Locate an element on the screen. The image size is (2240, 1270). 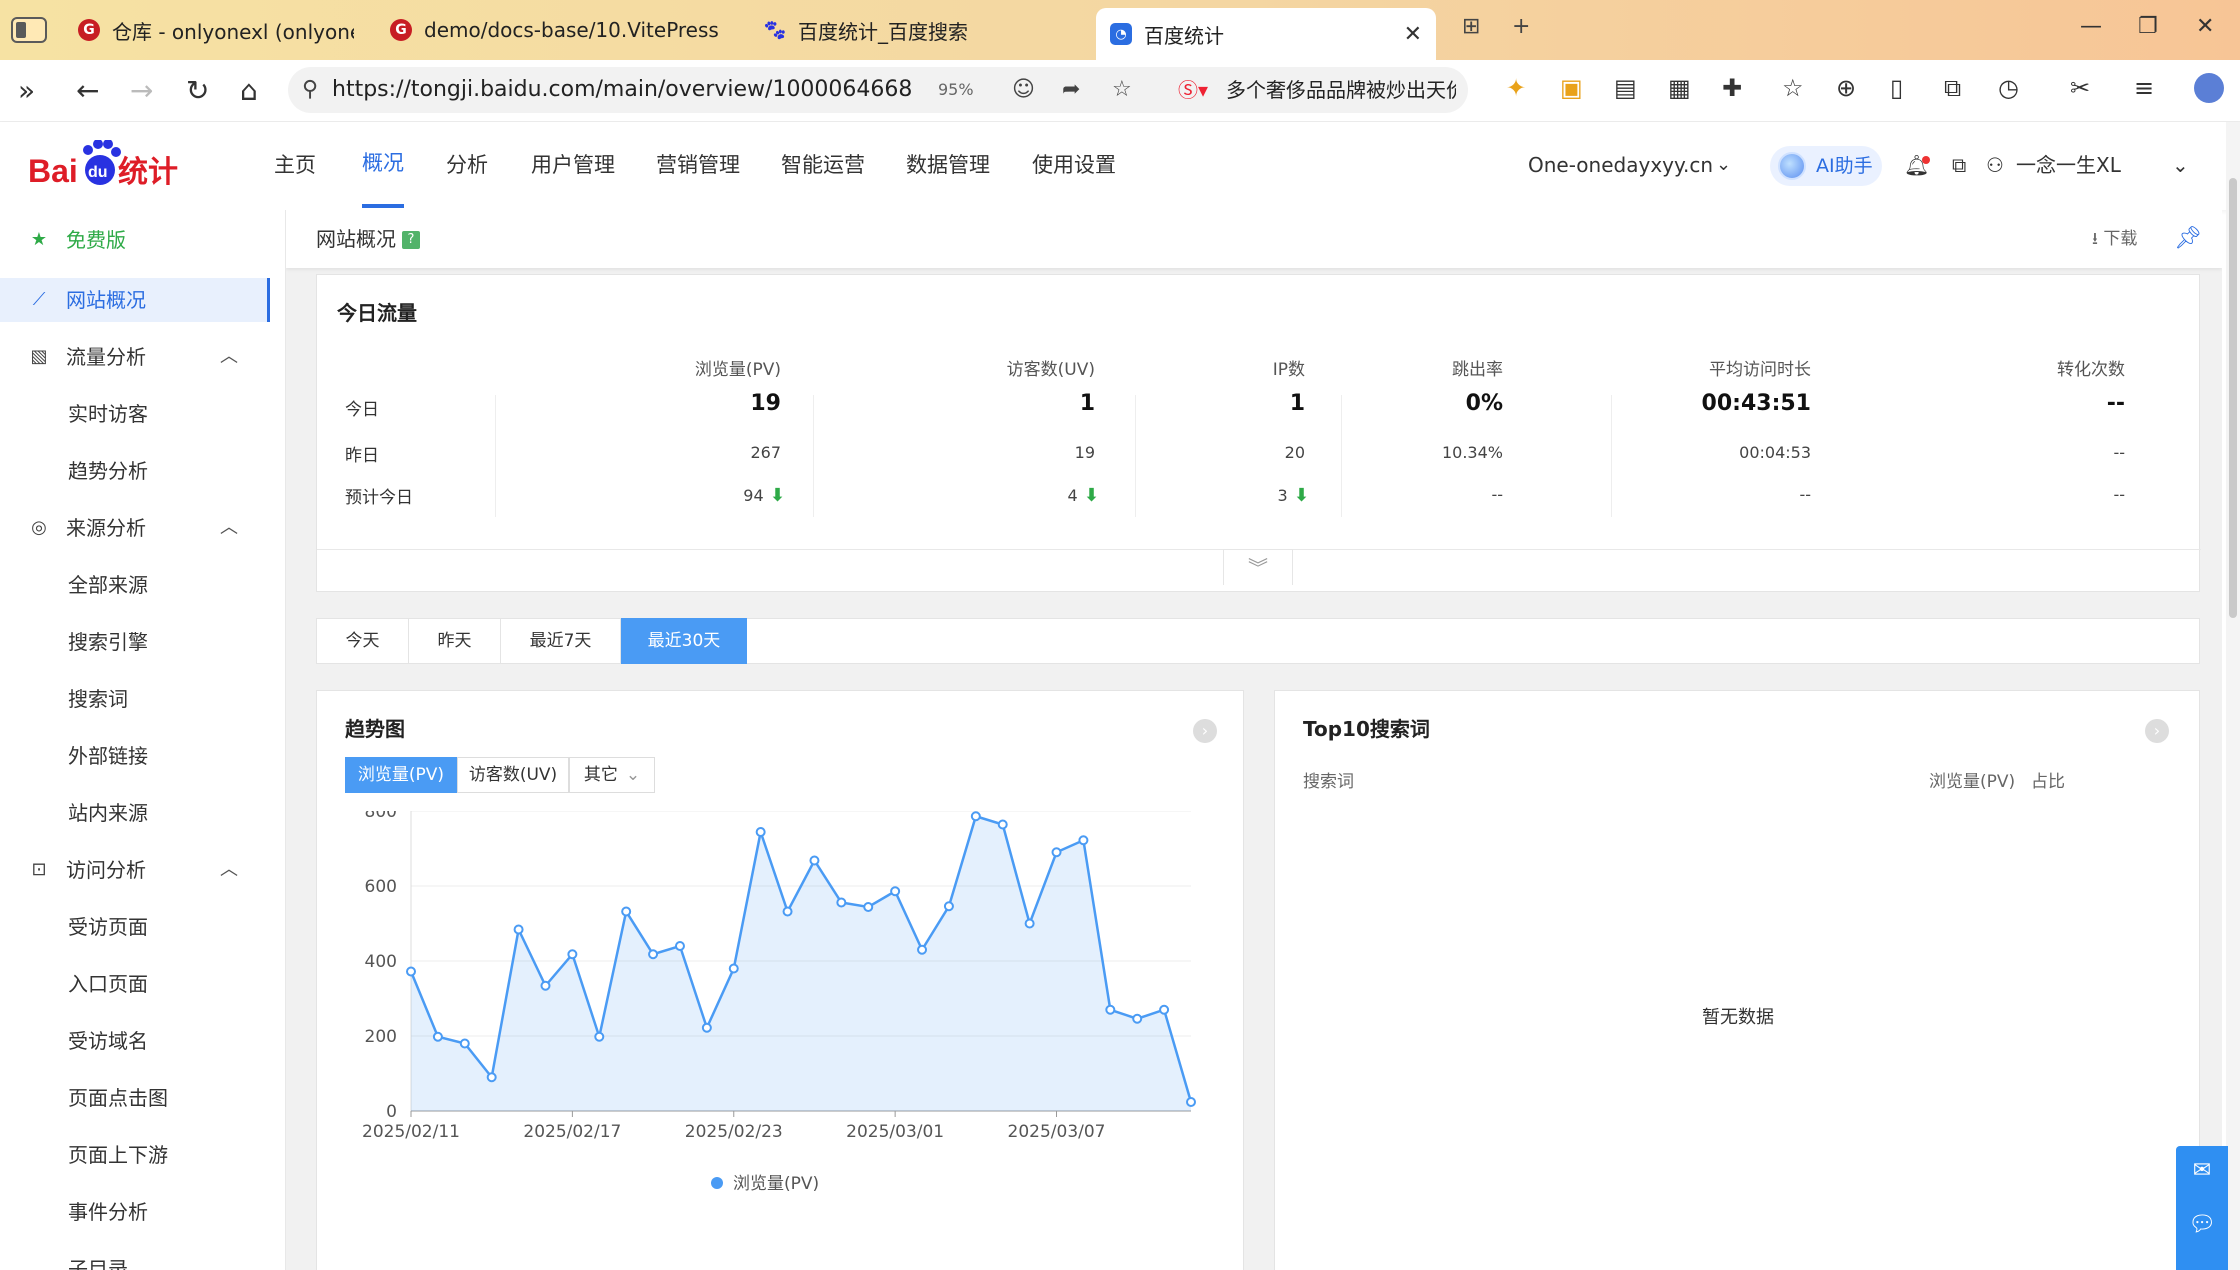
forward-icon: → is located at coordinates (141, 91).